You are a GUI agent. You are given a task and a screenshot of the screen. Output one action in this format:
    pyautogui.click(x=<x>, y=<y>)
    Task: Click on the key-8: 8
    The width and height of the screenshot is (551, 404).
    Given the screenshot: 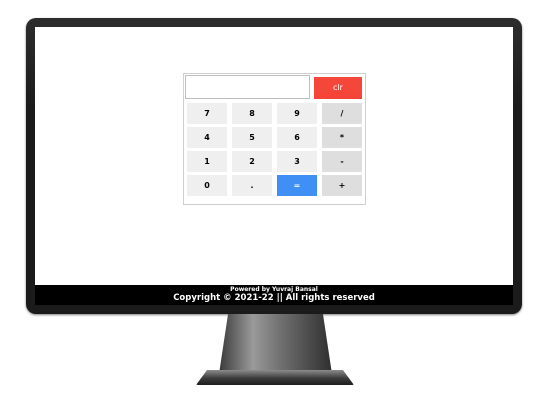 What is the action you would take?
    pyautogui.click(x=252, y=113)
    